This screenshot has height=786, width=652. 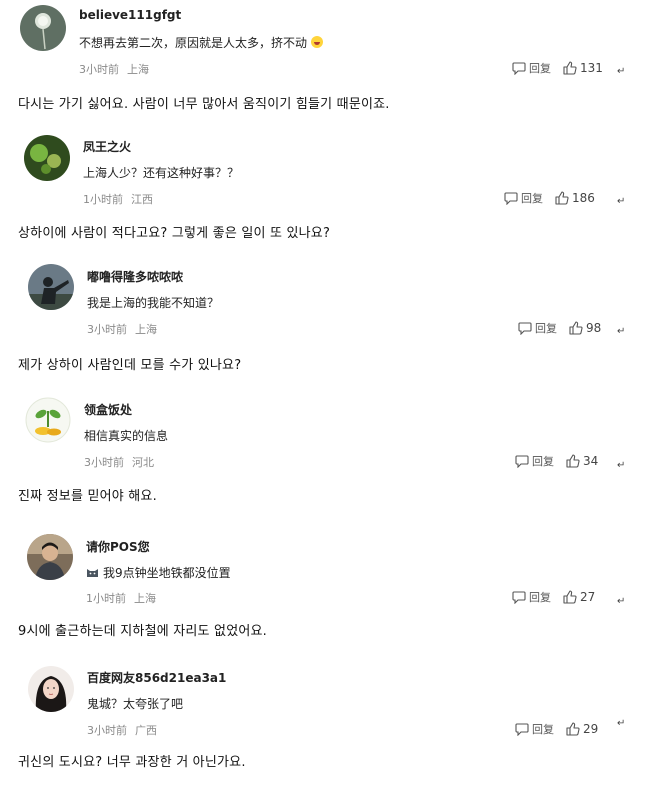 I want to click on like-count: 98, so click(x=594, y=328).